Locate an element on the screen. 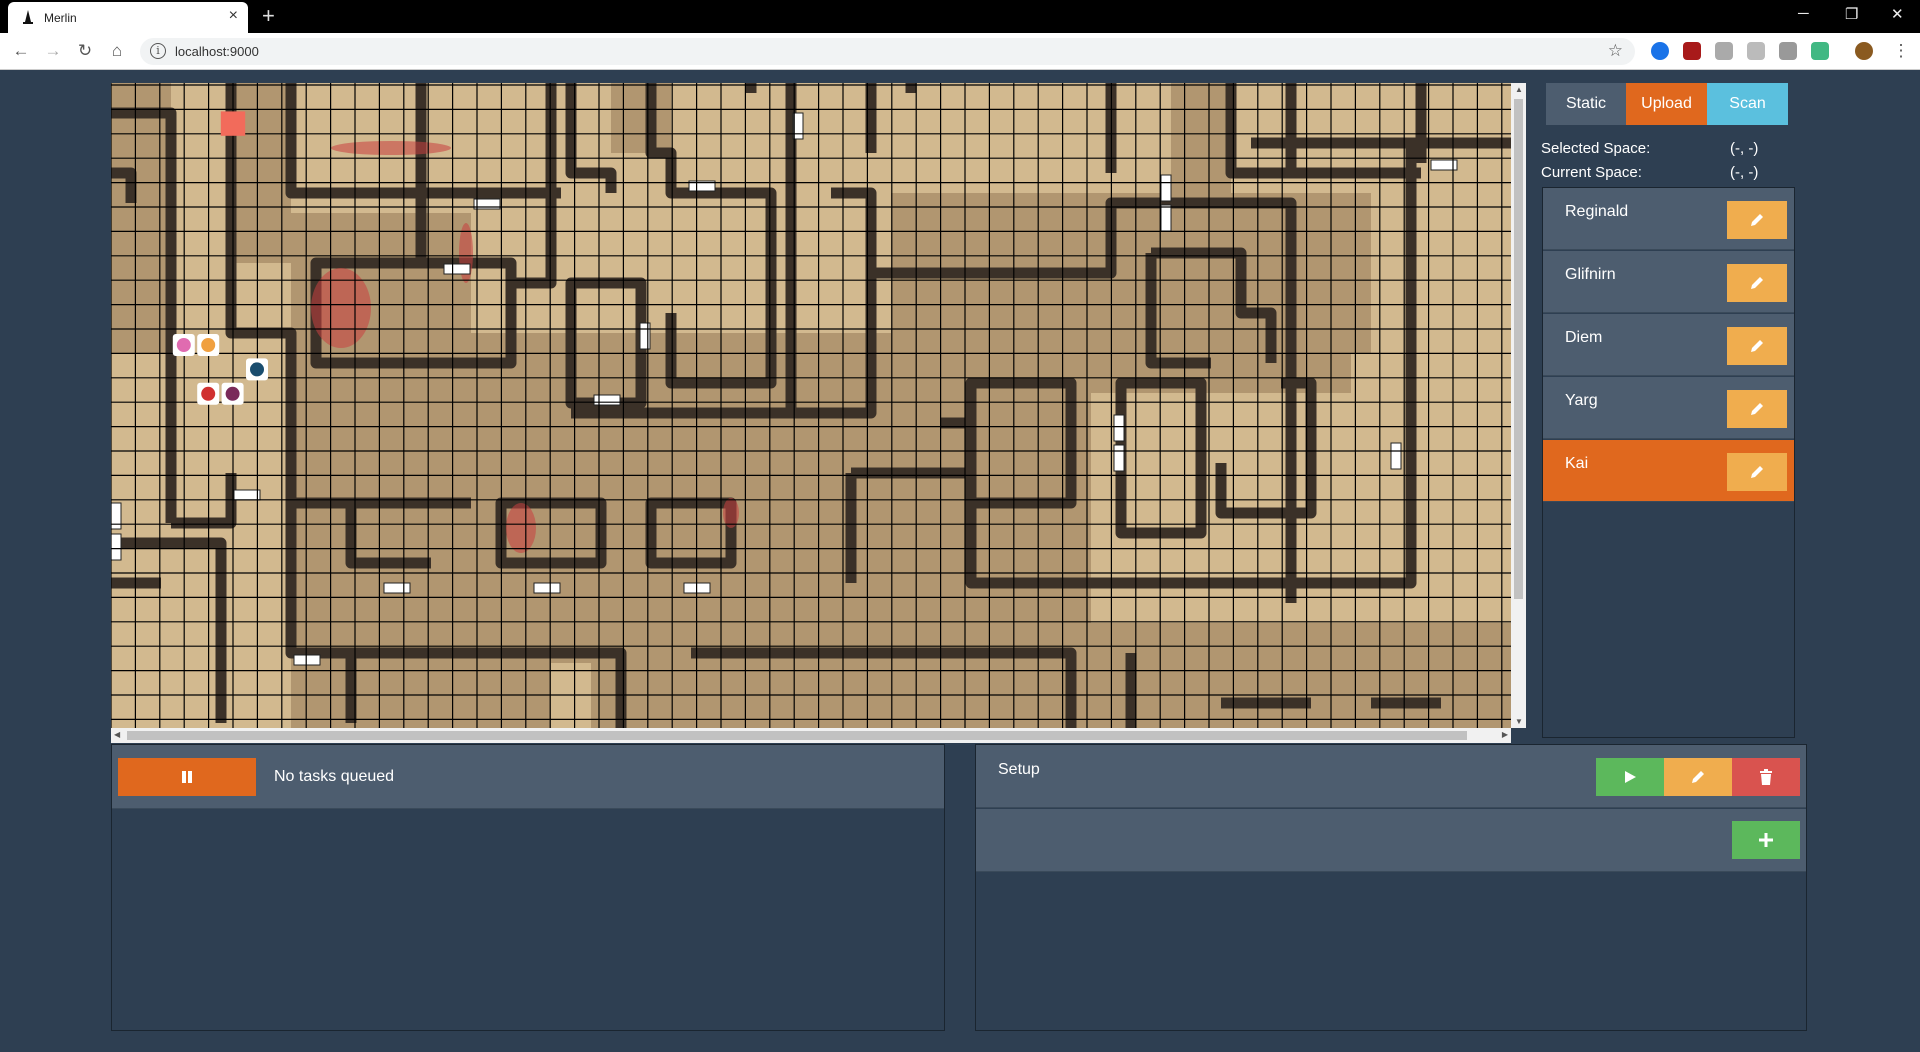 This screenshot has width=1920, height=1052. character-item-kai: Kai is located at coordinates (1668, 471).